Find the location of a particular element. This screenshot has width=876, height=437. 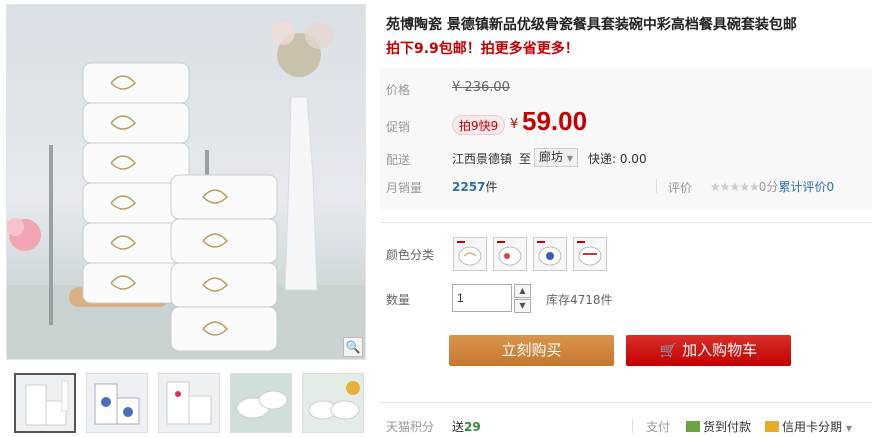

color-option-label: 颜色分类 is located at coordinates (410, 255).